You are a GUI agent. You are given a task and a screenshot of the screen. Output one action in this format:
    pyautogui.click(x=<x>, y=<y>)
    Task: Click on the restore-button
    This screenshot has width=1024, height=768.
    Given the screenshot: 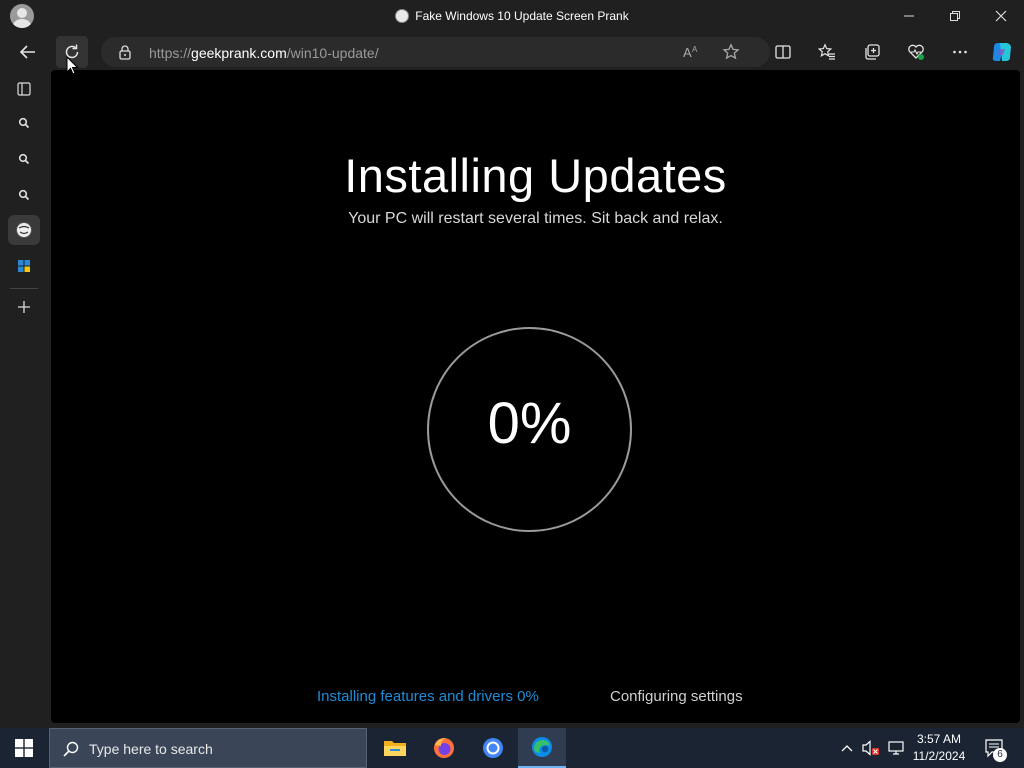 What is the action you would take?
    pyautogui.click(x=955, y=16)
    